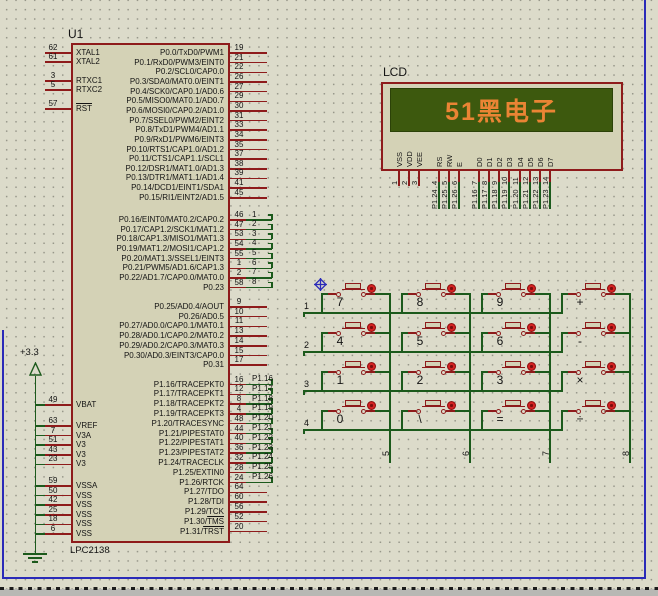  What do you see at coordinates (394, 182) in the screenshot?
I see `lcd-pin-number: 1` at bounding box center [394, 182].